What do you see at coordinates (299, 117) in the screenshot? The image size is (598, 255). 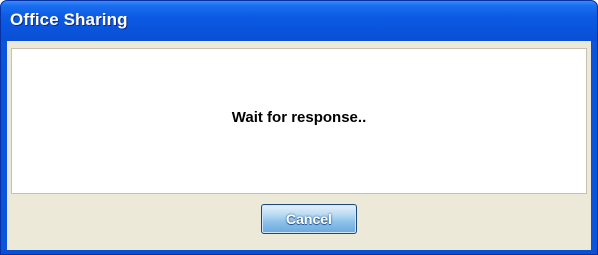 I see `status-message: Wait for response..` at bounding box center [299, 117].